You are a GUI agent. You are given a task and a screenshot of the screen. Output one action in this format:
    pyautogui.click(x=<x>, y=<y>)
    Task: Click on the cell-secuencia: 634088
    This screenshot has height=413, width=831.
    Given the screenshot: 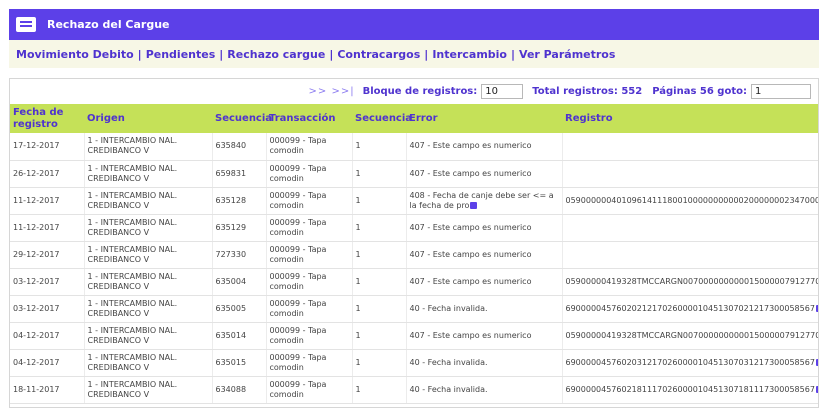 What is the action you would take?
    pyautogui.click(x=239, y=390)
    